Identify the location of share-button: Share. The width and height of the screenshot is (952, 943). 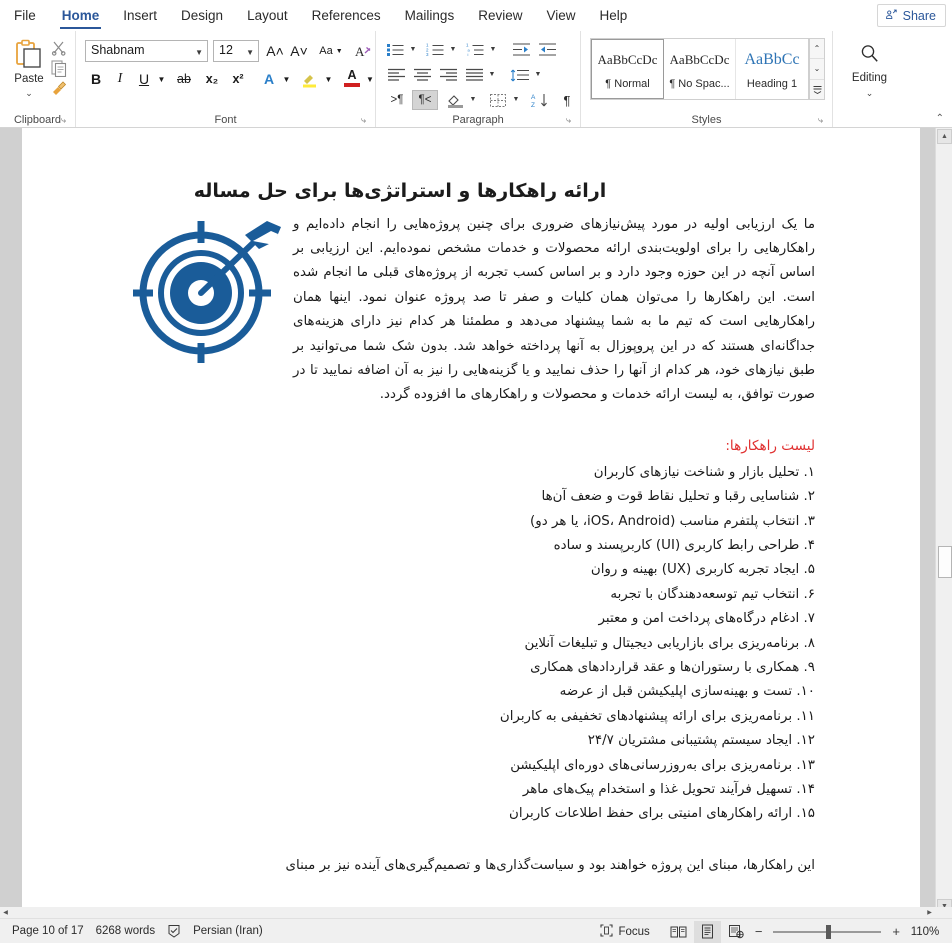
(911, 15).